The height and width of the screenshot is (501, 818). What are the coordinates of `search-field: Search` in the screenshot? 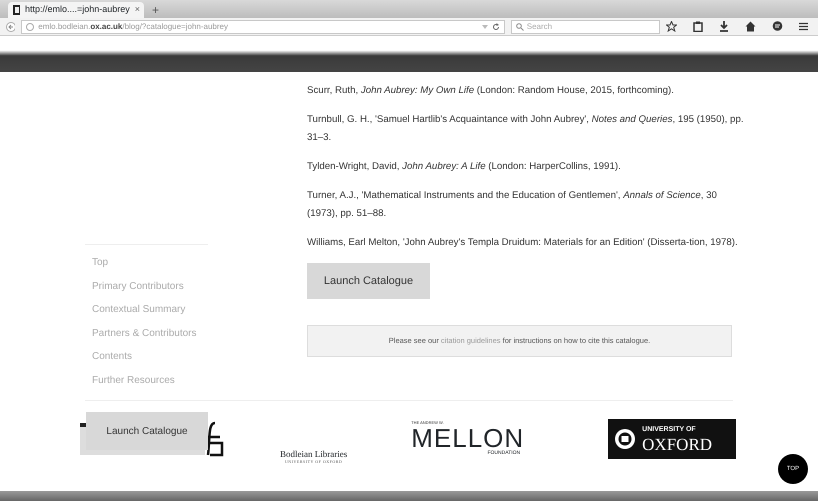 It's located at (585, 27).